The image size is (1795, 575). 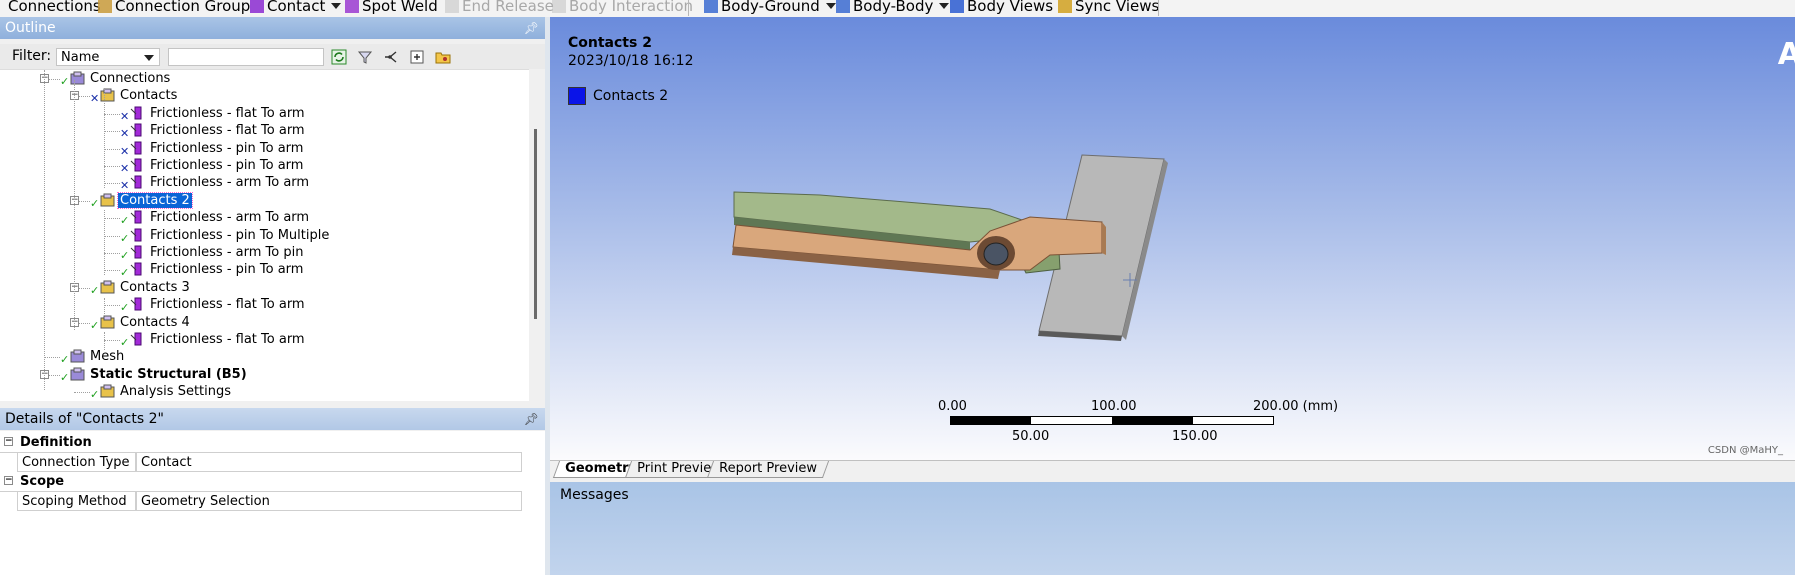 What do you see at coordinates (261, 482) in the screenshot?
I see `details-section: − Scope` at bounding box center [261, 482].